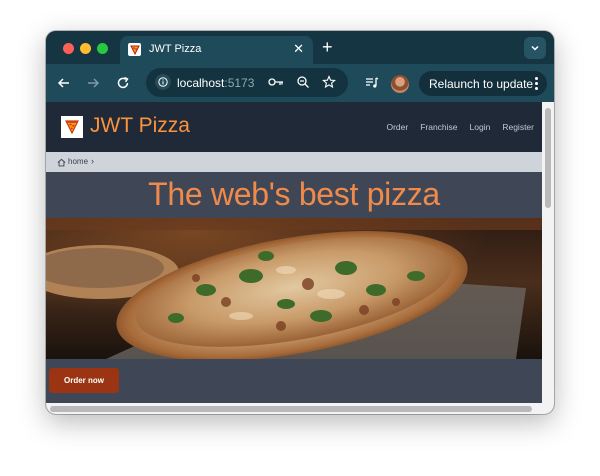 The width and height of the screenshot is (600, 476). I want to click on address-bar: localhost:5173, so click(247, 82).